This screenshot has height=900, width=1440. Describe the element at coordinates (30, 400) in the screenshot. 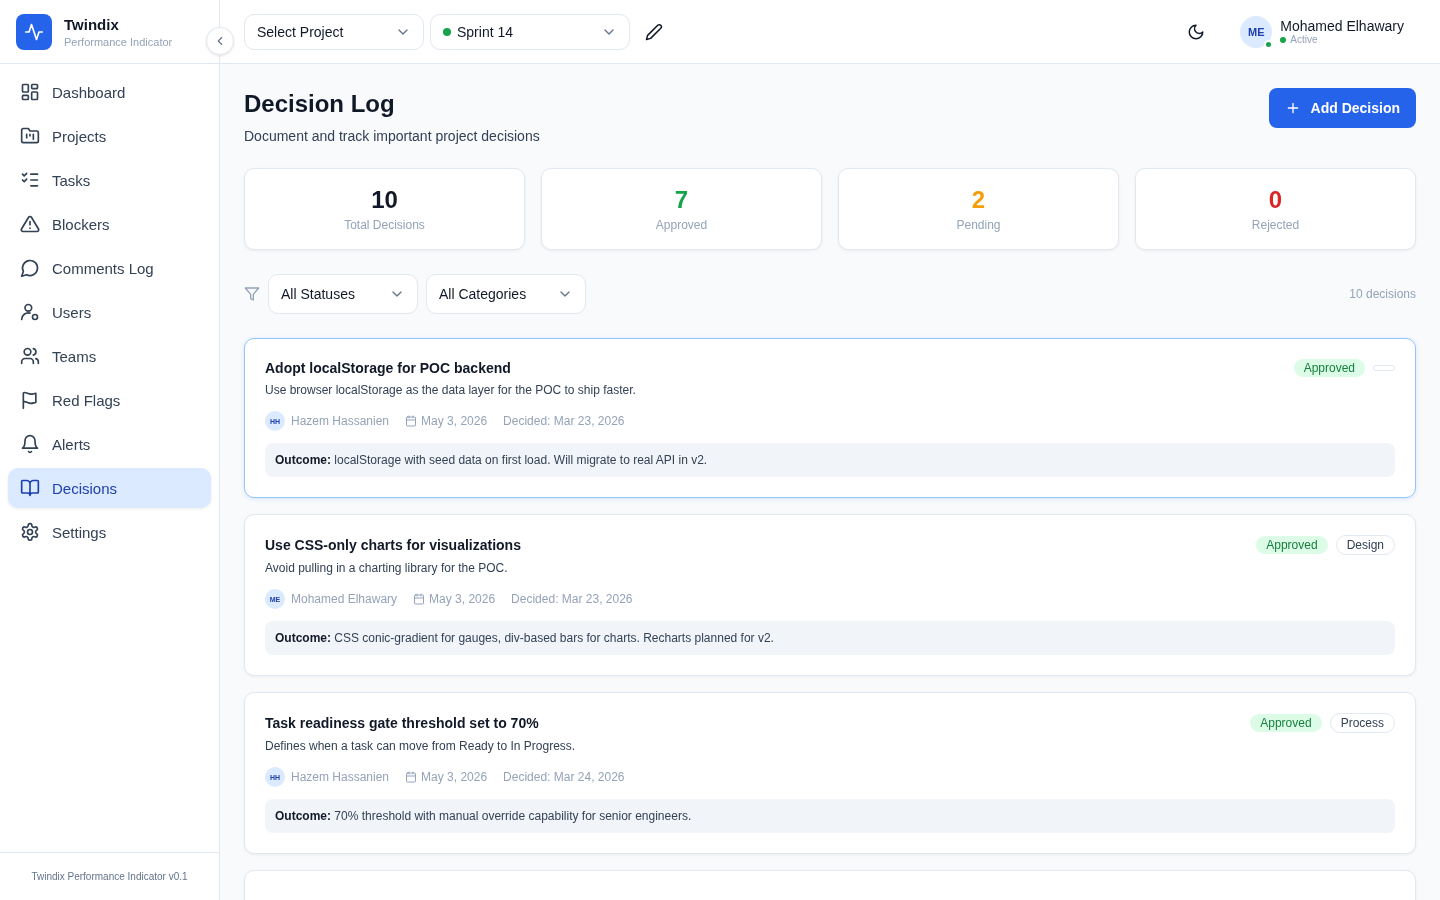

I see `flag-icon` at that location.